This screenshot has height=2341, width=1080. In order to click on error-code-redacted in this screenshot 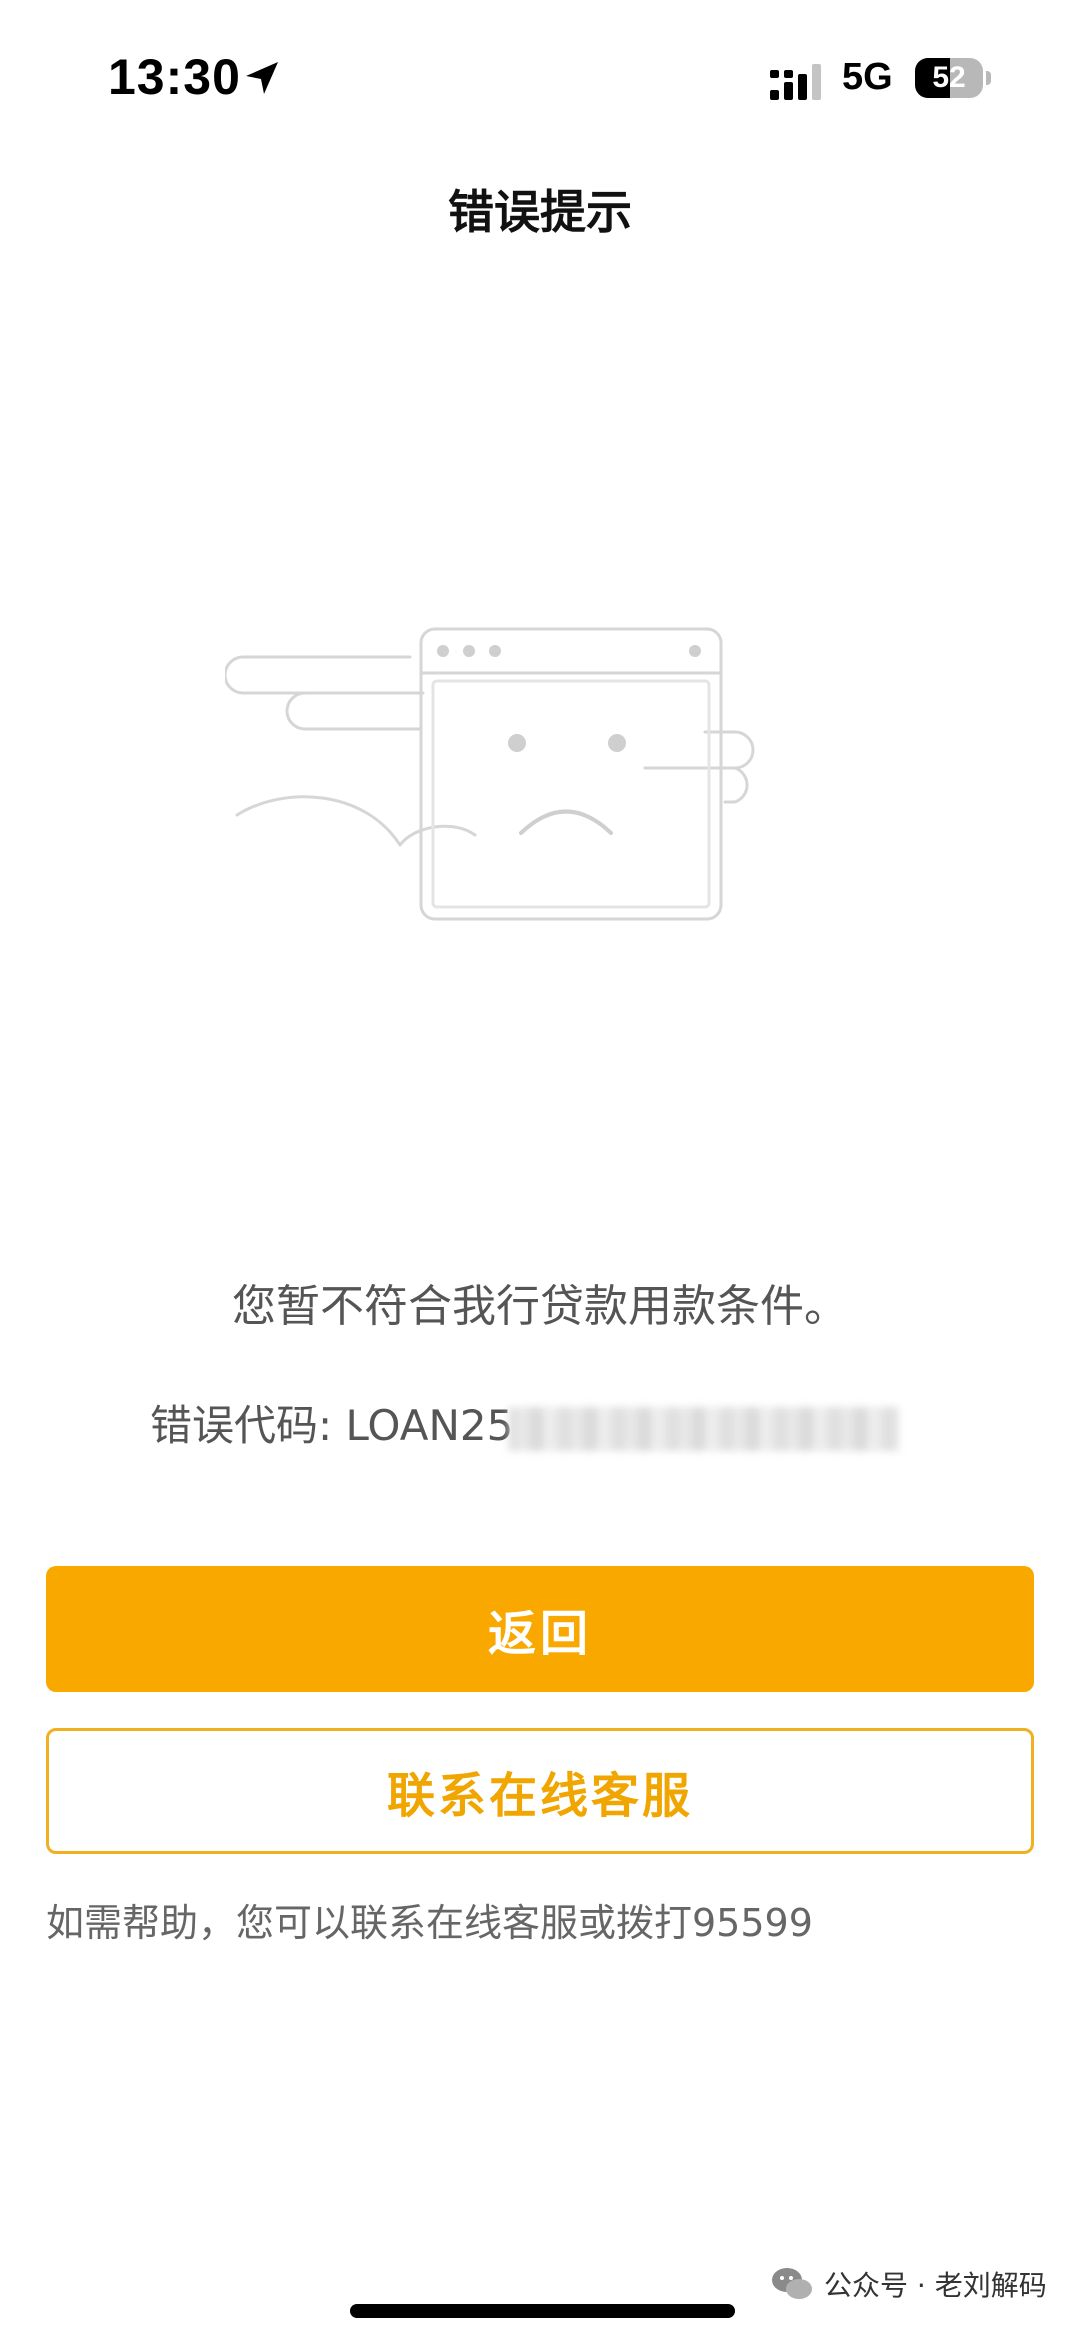, I will do `click(704, 1428)`.